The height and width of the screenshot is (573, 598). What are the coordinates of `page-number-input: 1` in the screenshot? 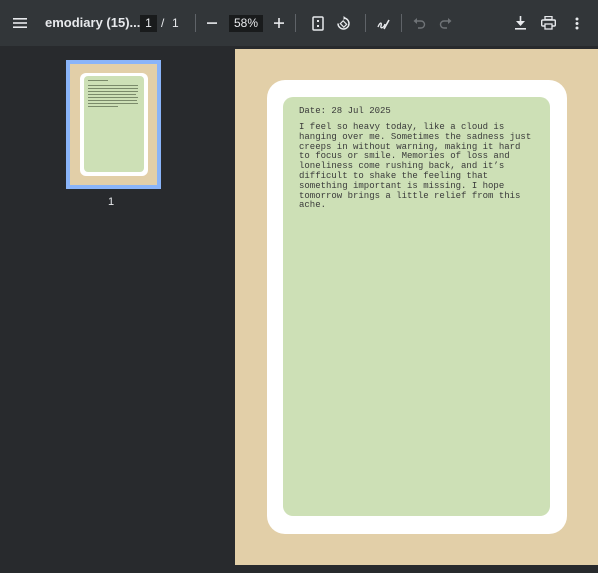 It's located at (148, 23).